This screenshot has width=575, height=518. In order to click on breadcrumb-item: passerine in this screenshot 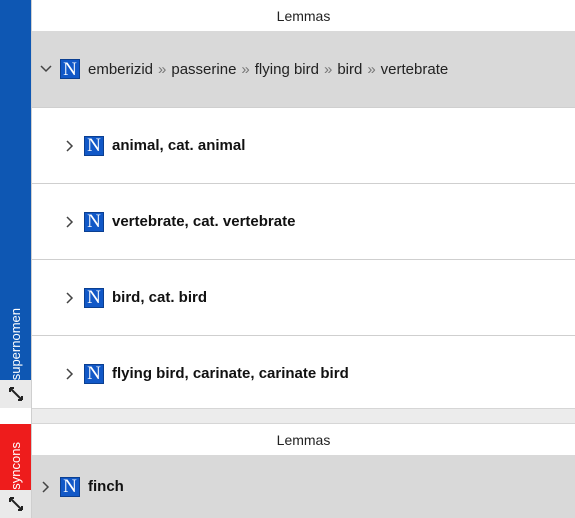, I will do `click(203, 69)`.